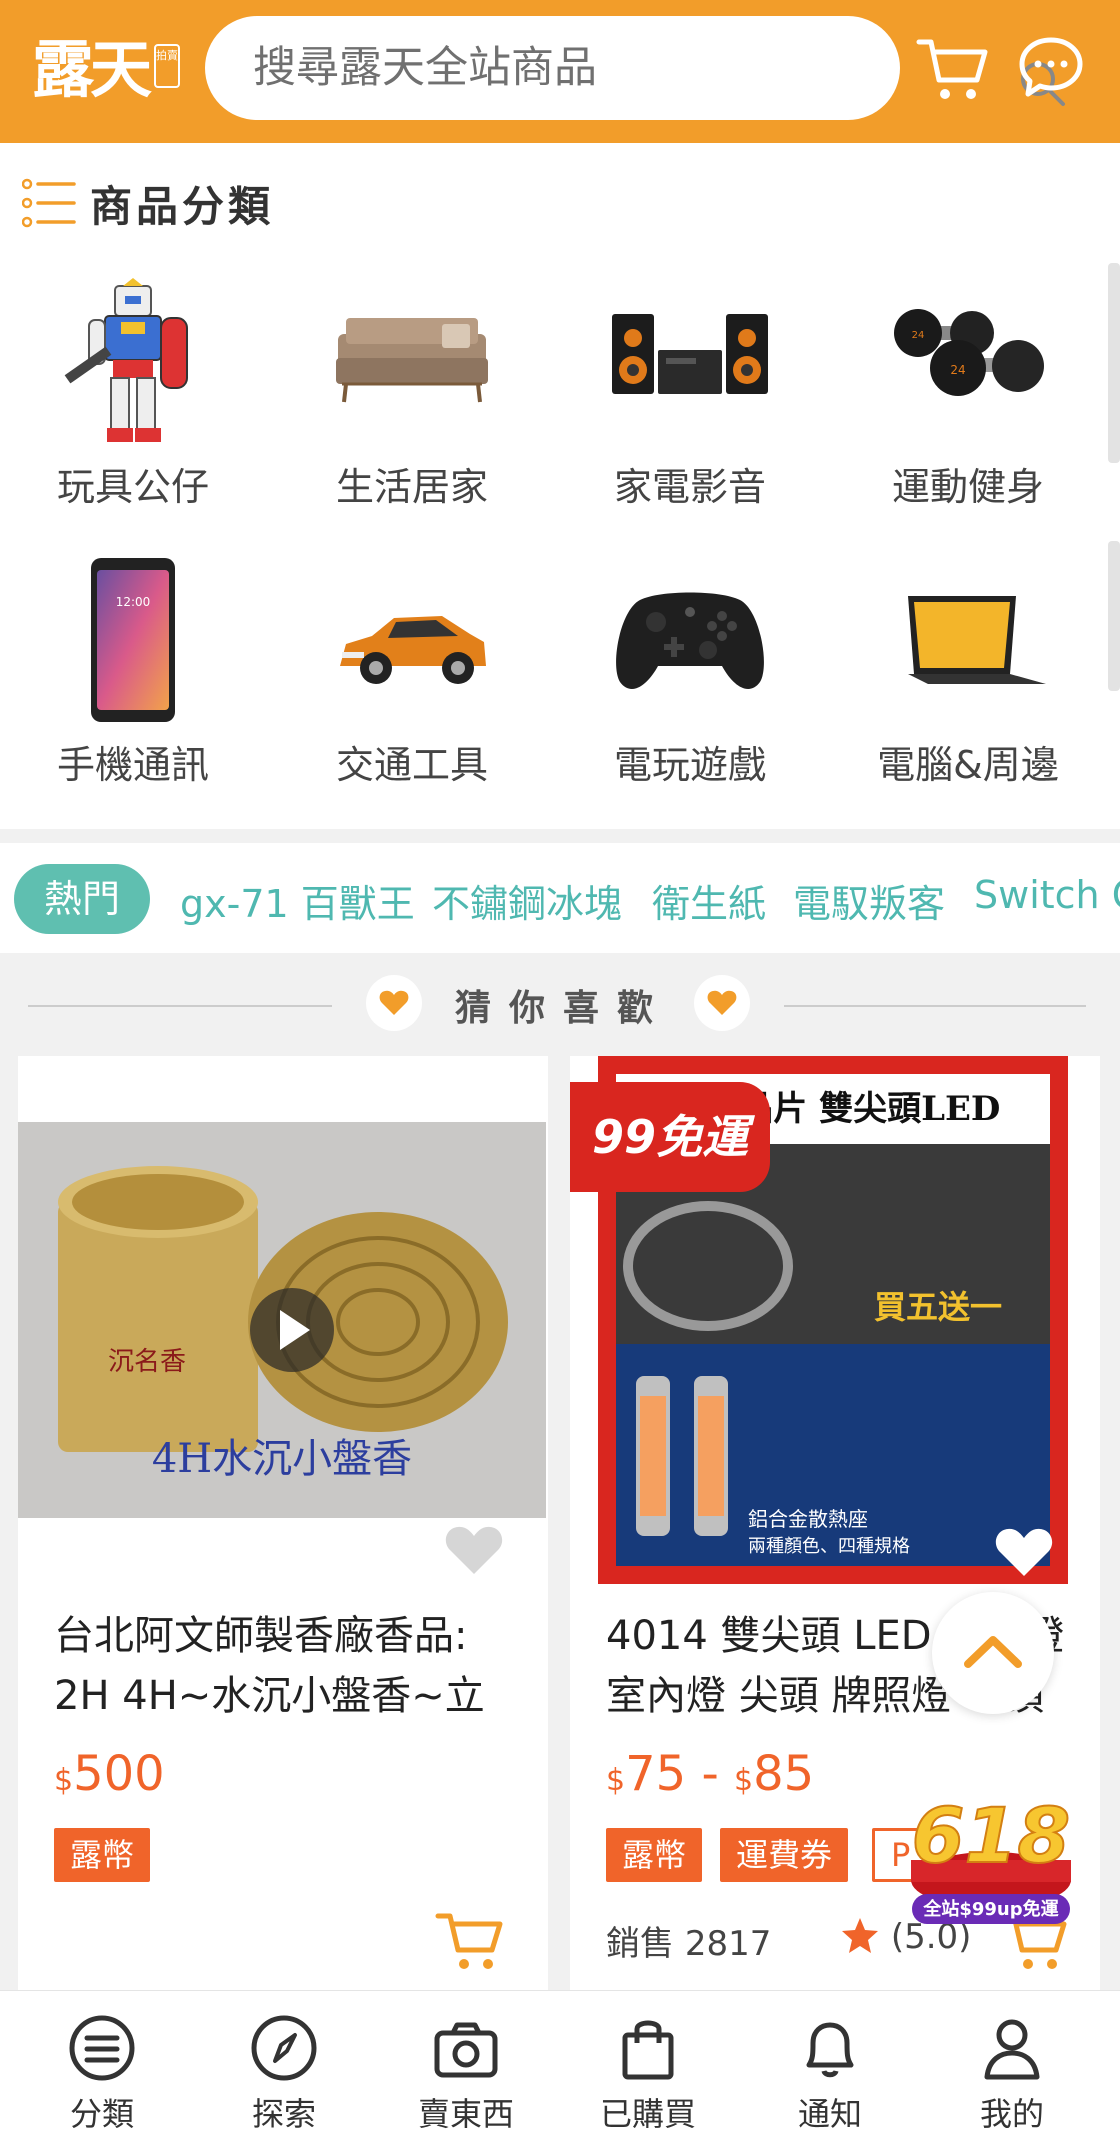 The image size is (1120, 2136). What do you see at coordinates (132, 765) in the screenshot?
I see `category-label: 手機通訊` at bounding box center [132, 765].